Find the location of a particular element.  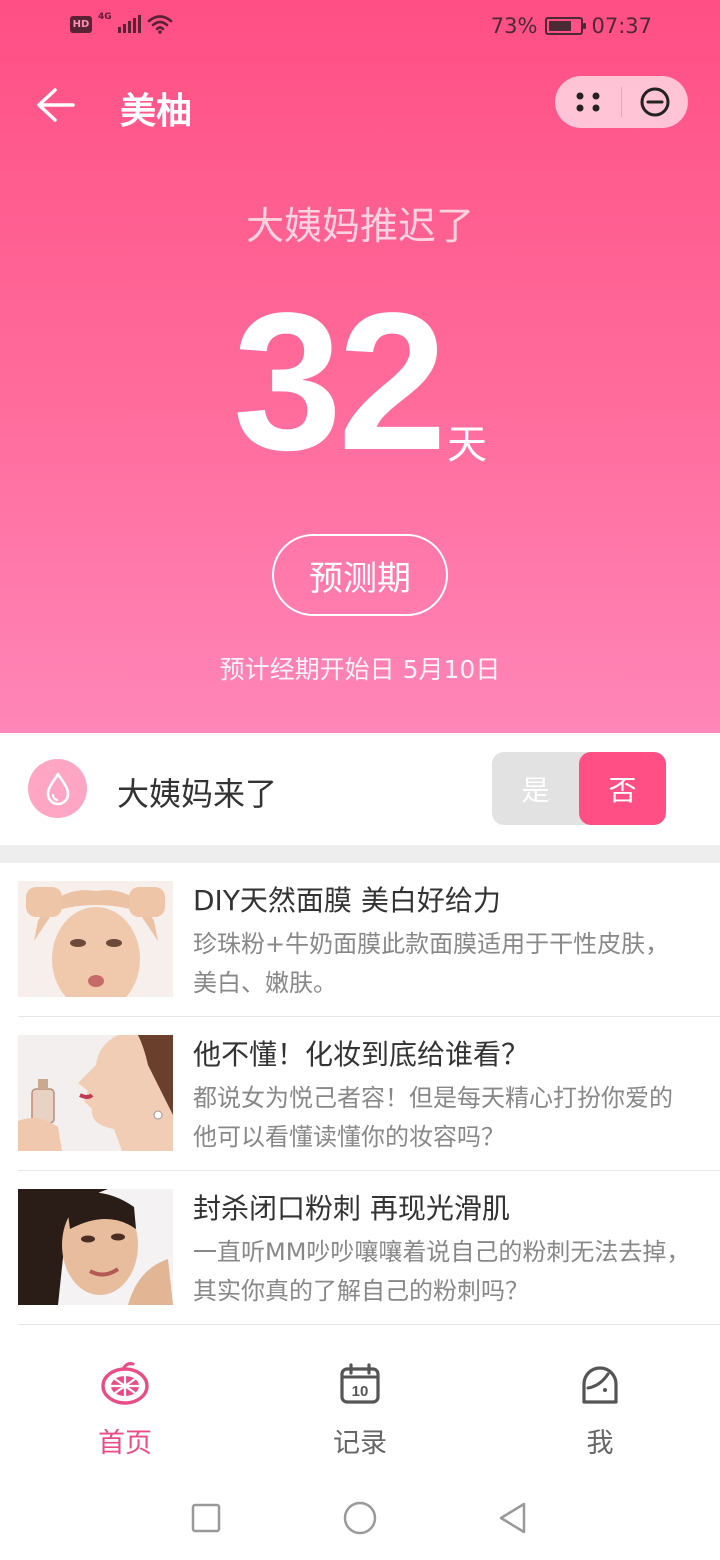

days-number: 32 is located at coordinates (339, 381).